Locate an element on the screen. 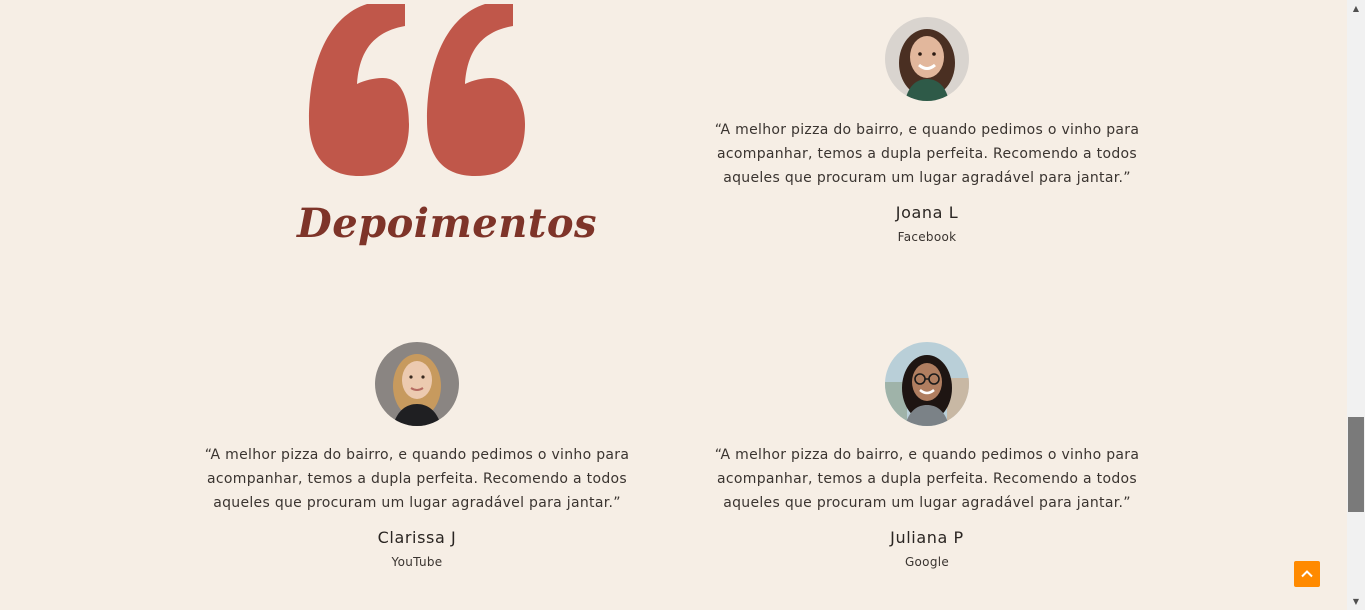 The width and height of the screenshot is (1365, 610). scroll-up-arrow-icon: ▲ is located at coordinates (1356, 8).